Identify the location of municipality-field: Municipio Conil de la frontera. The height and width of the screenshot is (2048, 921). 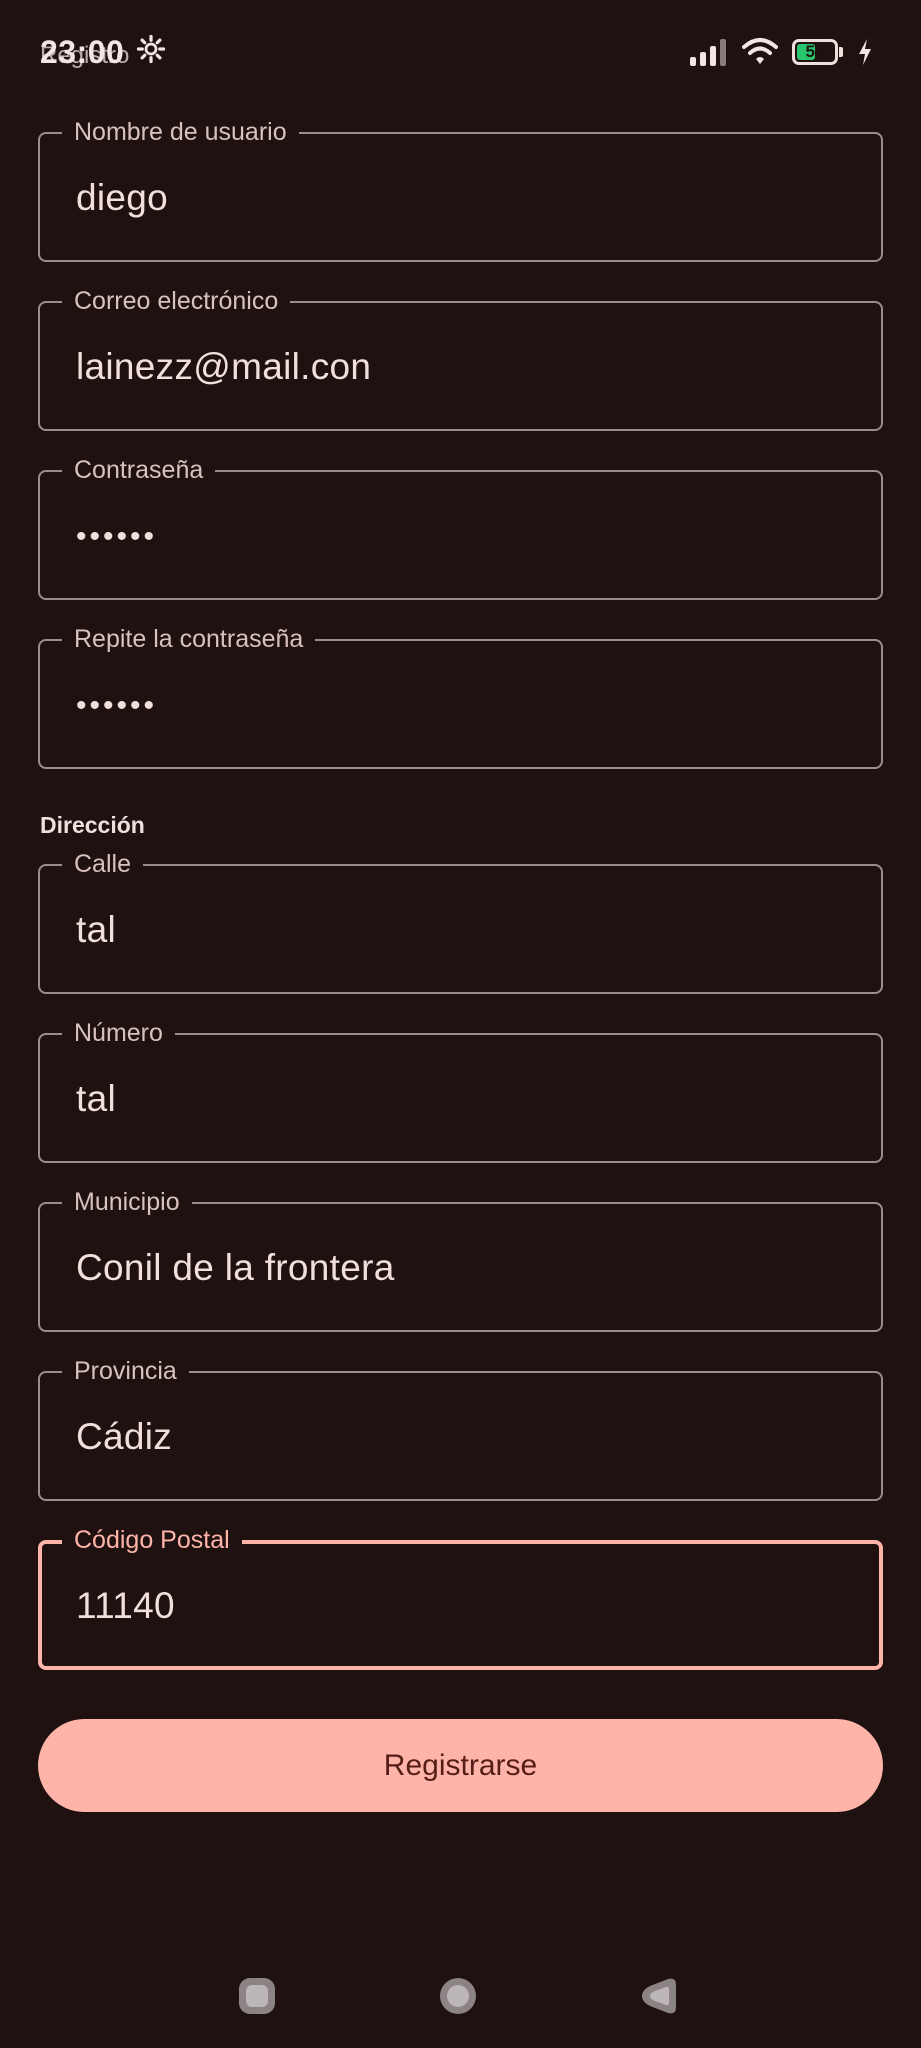
(460, 1259).